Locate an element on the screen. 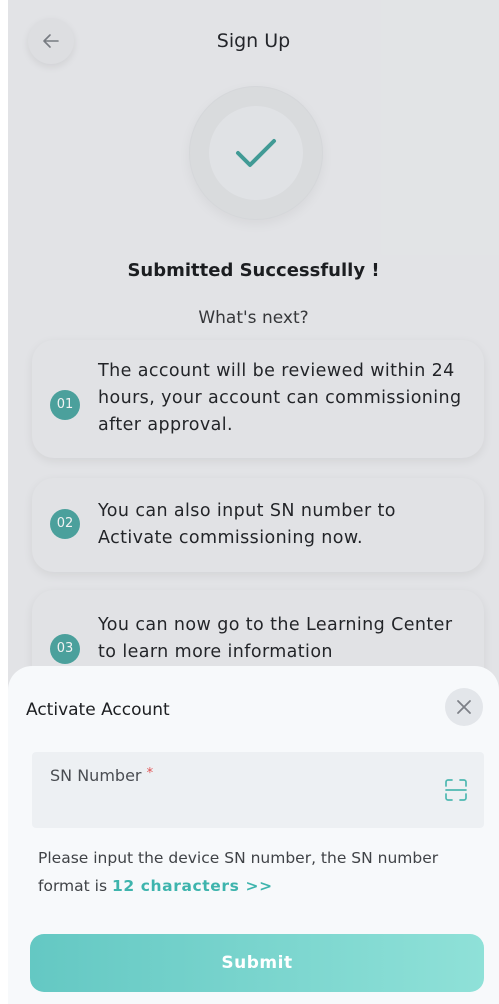  sn-format-link: 12 characters >> is located at coordinates (192, 886).